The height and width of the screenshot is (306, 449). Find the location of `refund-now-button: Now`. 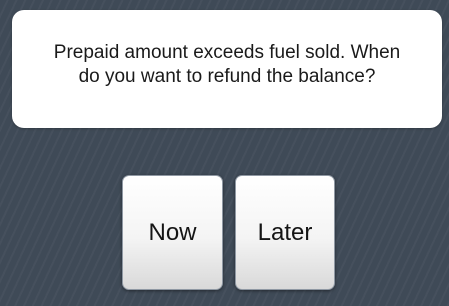

refund-now-button: Now is located at coordinates (172, 232).